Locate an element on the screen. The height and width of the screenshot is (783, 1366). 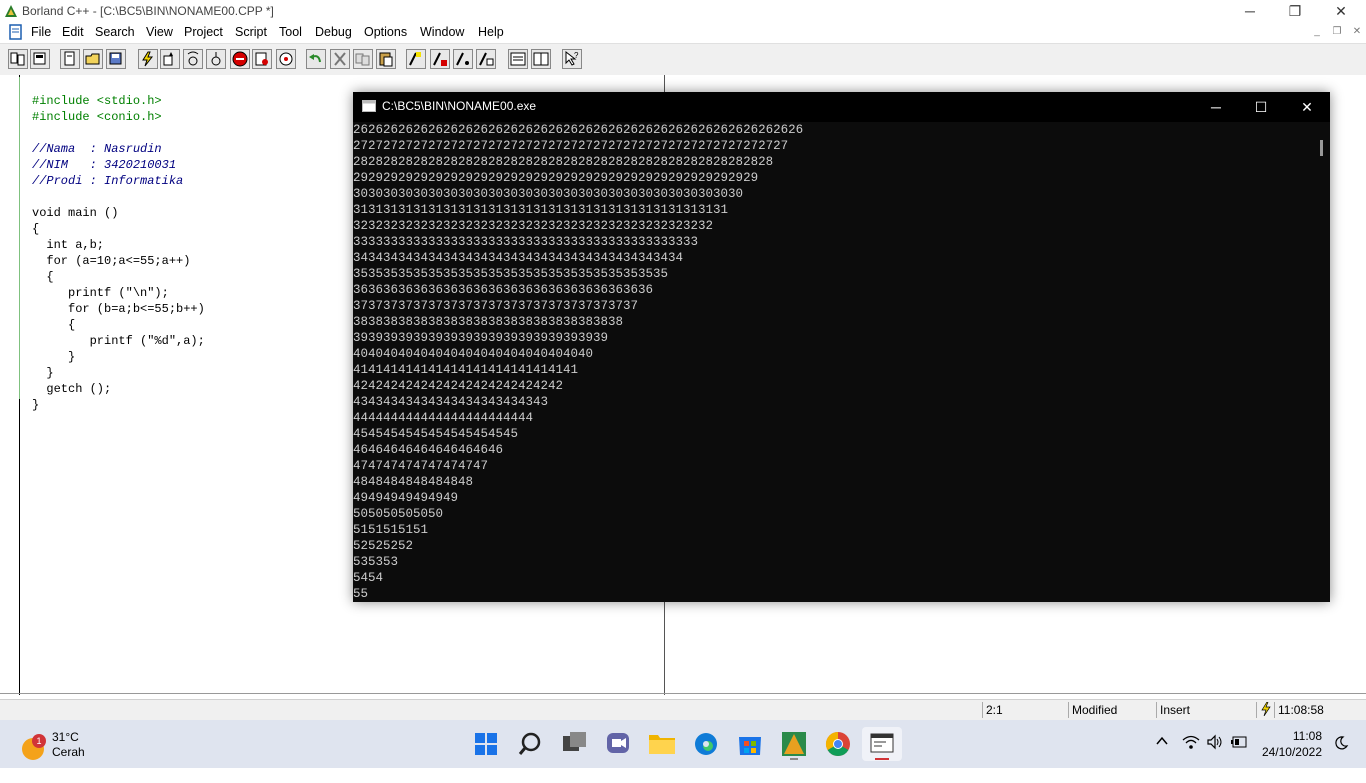
trace-into-icon is located at coordinates (216, 59).